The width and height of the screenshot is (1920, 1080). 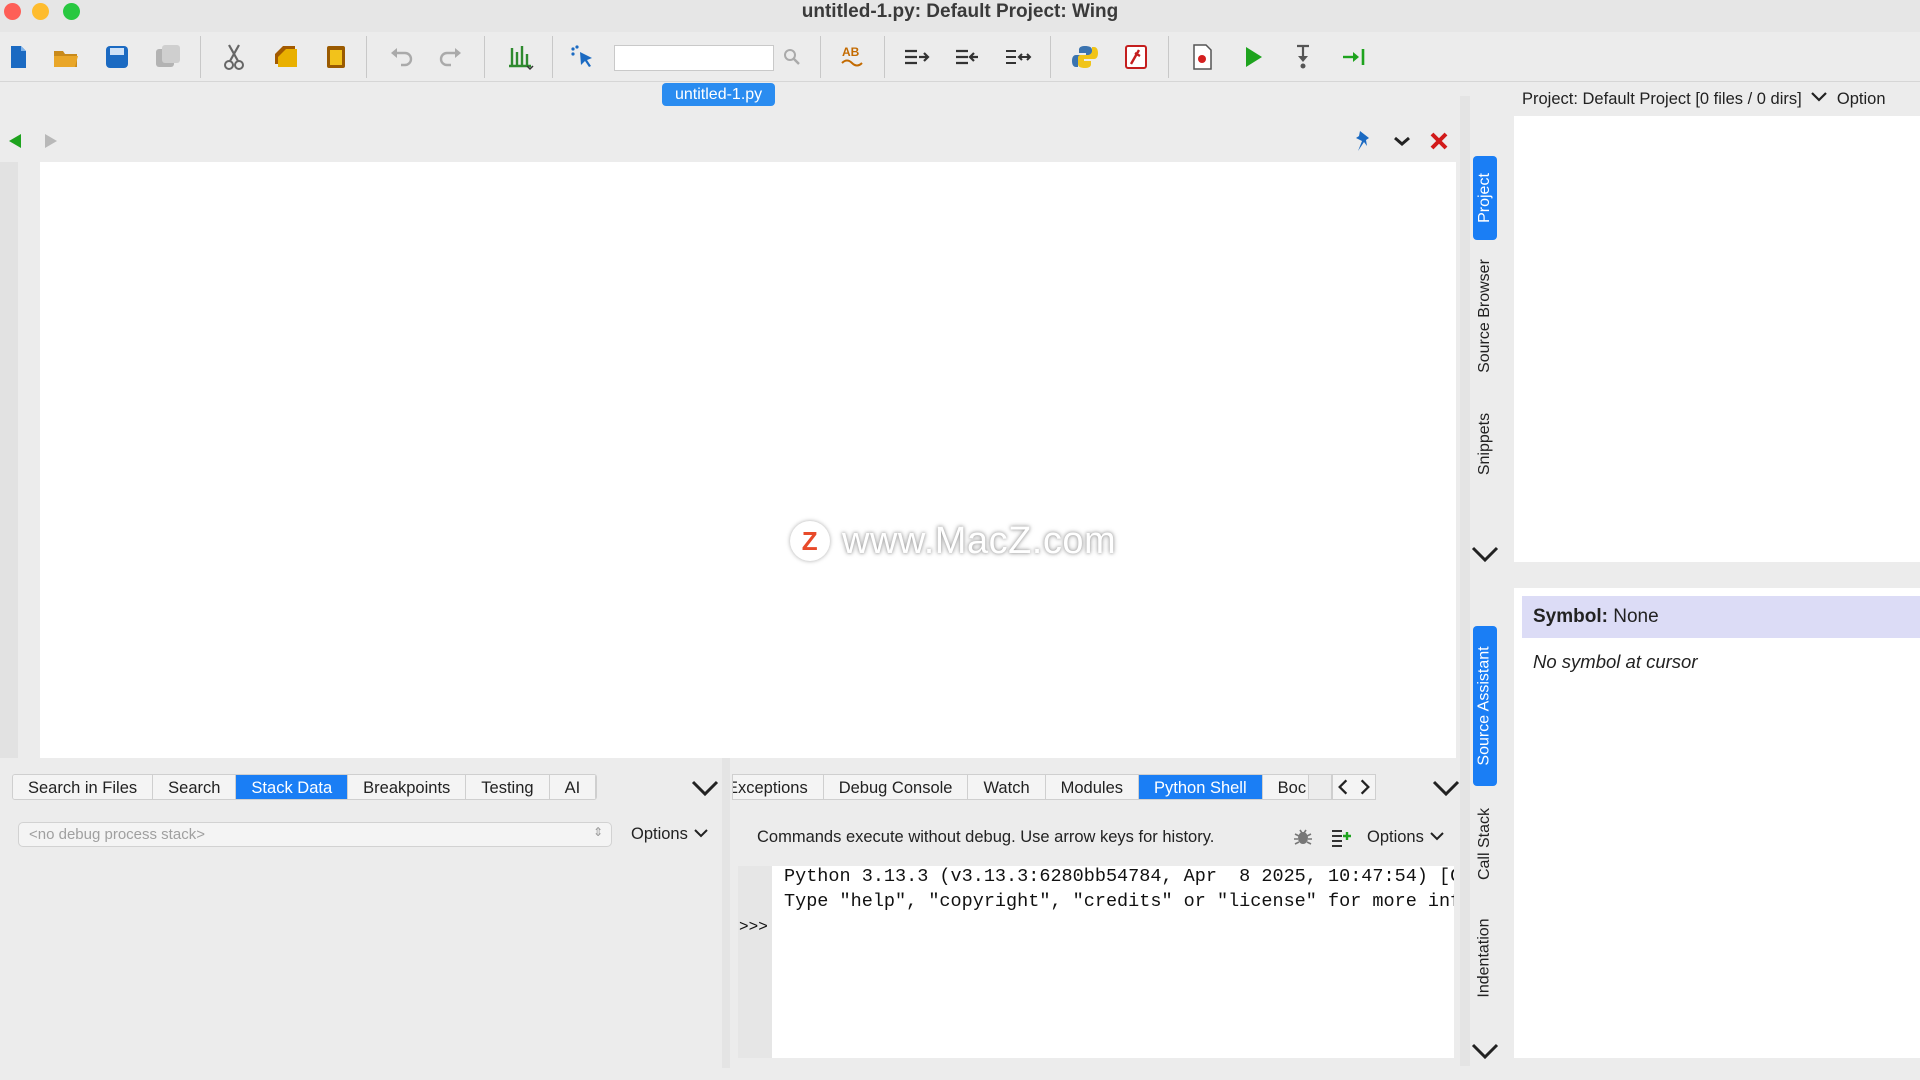 I want to click on vtab-call-stack: Call Stack, so click(x=1485, y=844).